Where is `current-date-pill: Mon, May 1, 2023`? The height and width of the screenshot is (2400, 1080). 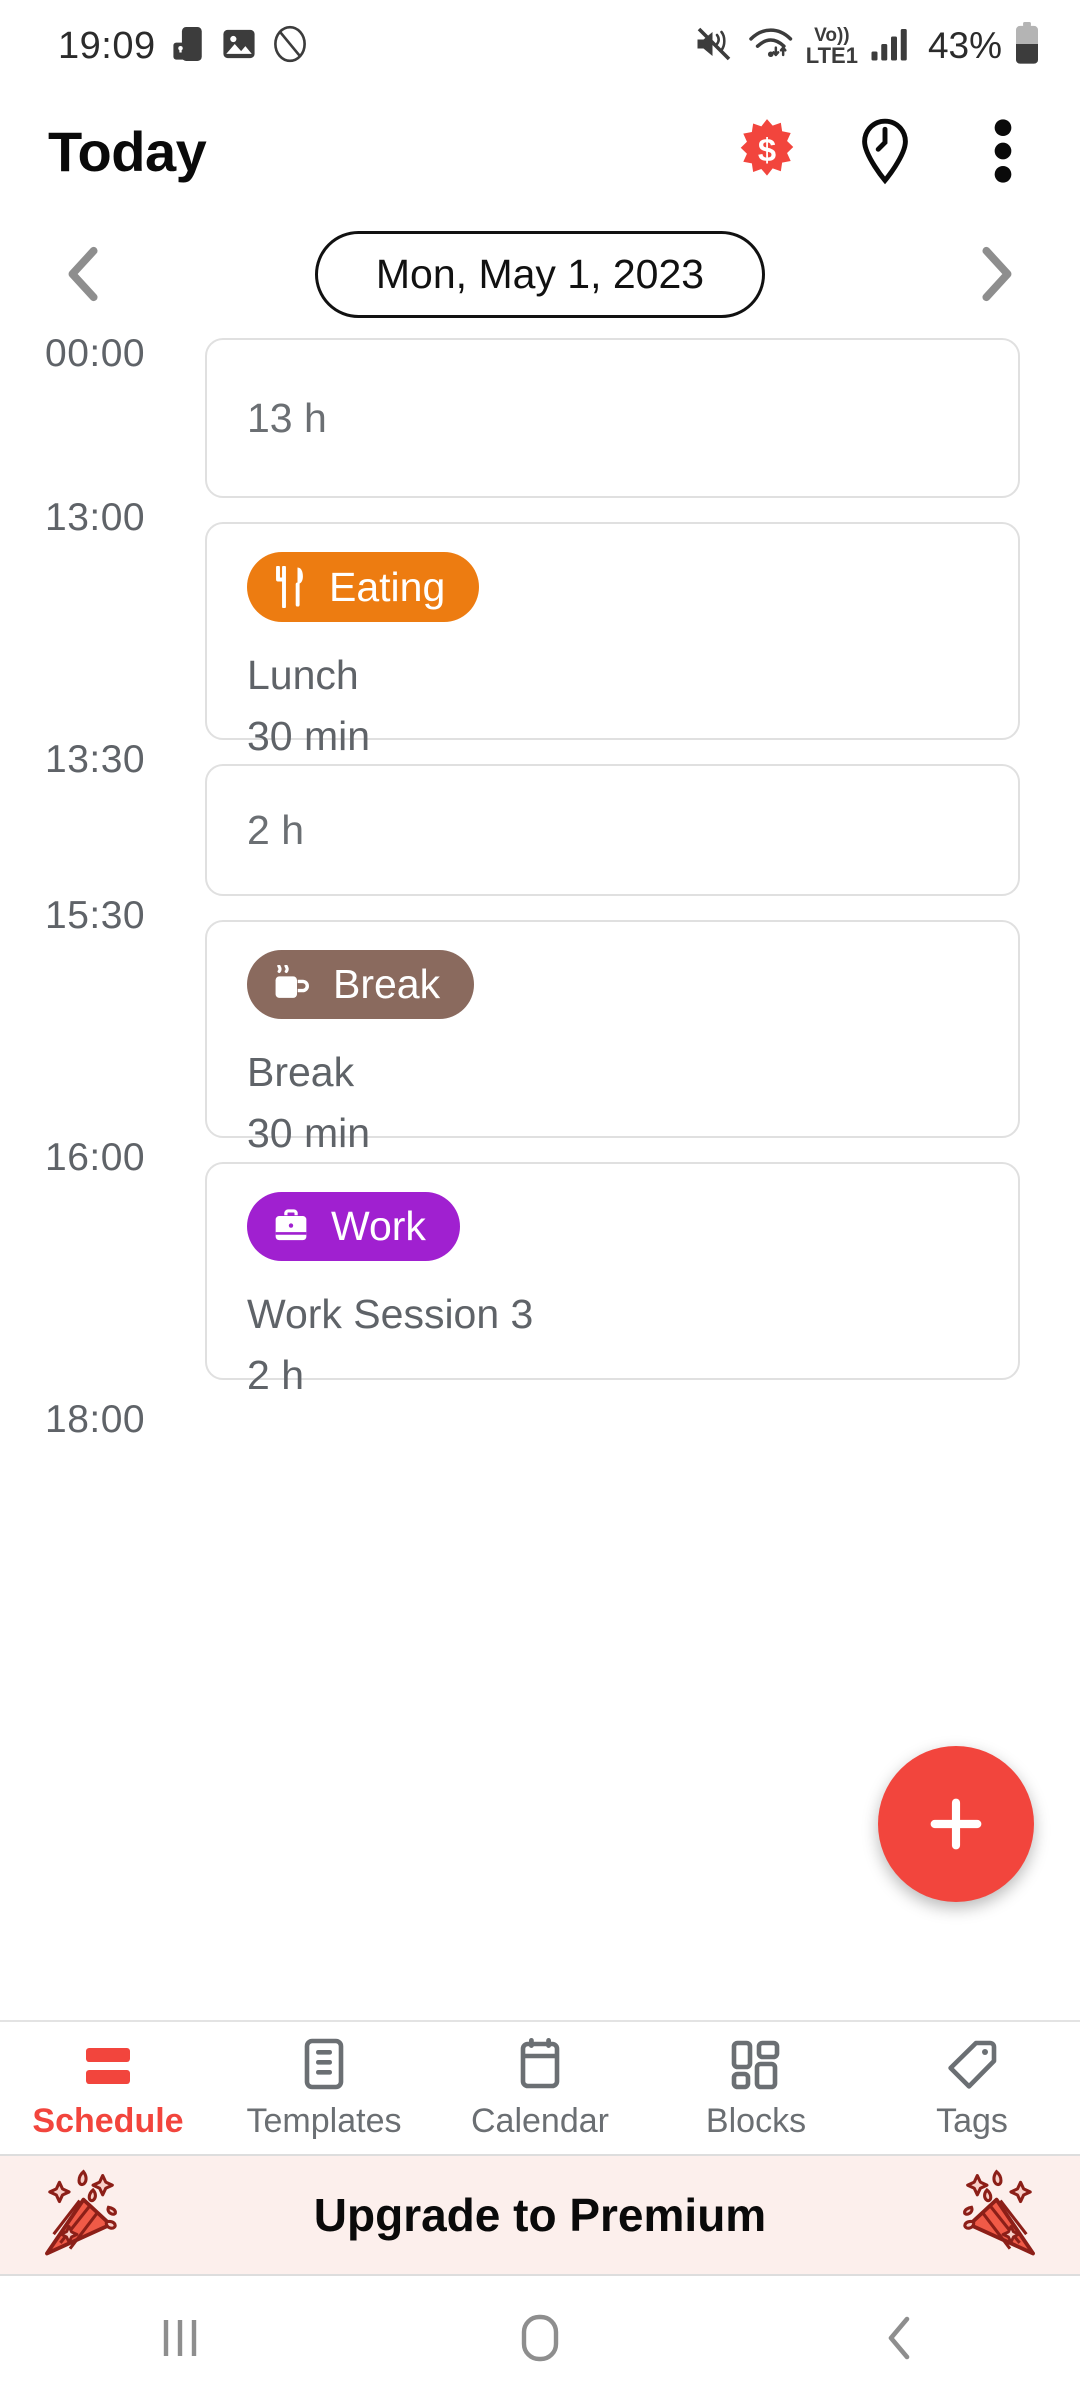
current-date-pill: Mon, May 1, 2023 is located at coordinates (540, 274).